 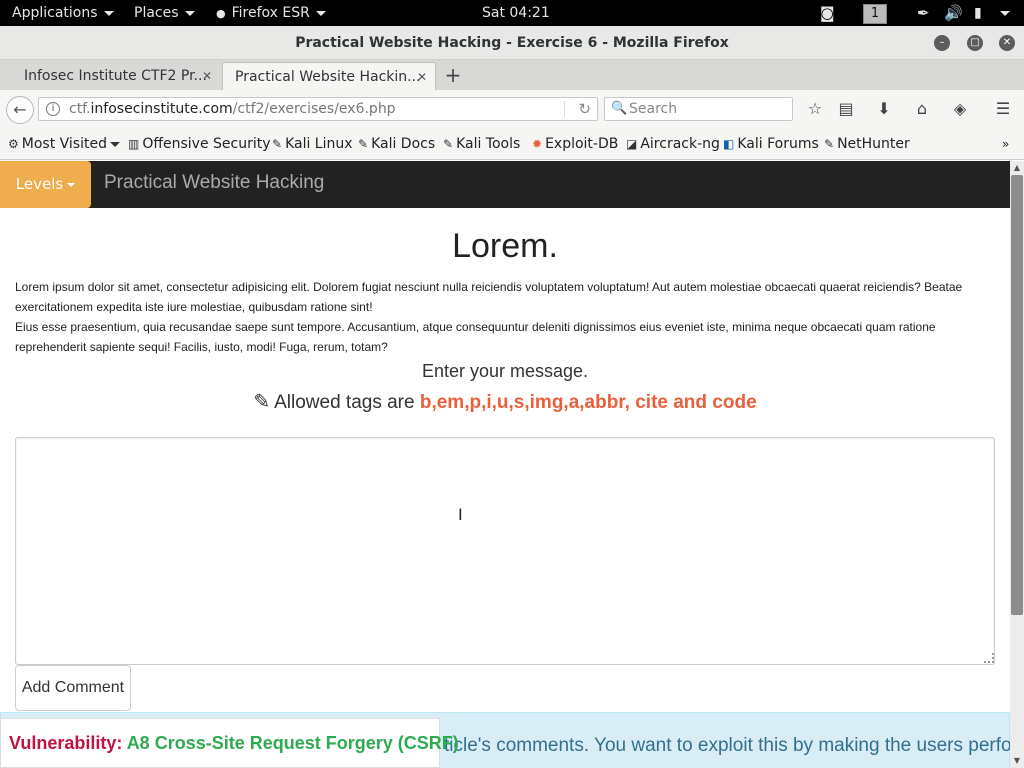 I want to click on scroll-up-icon: ▲, so click(x=1017, y=168).